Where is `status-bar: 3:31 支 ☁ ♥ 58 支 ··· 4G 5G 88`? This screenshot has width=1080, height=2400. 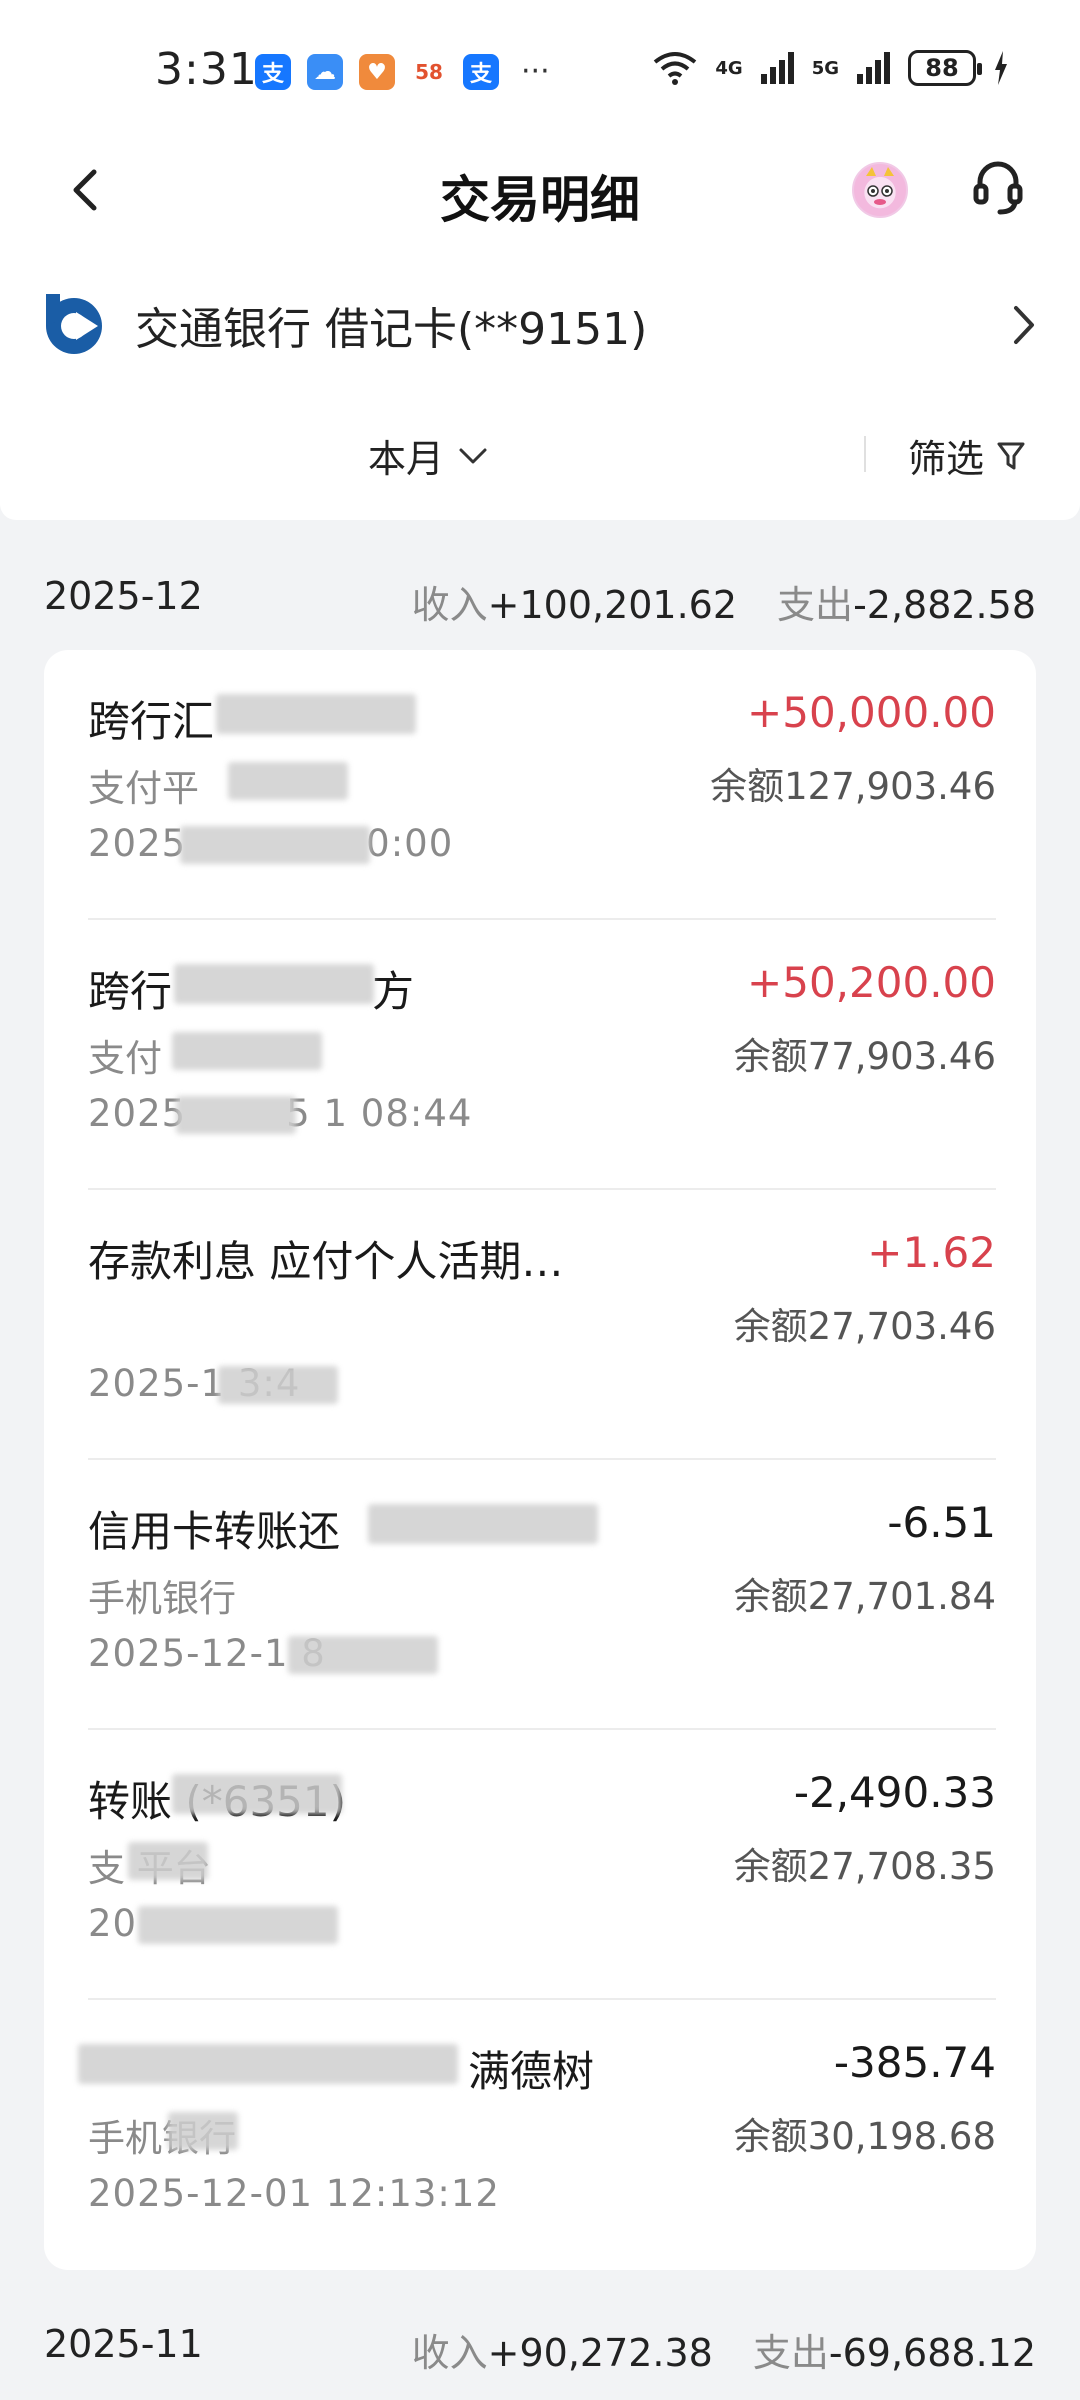
status-bar: 3:31 支 ☁ ♥ 58 支 ··· 4G 5G 88 is located at coordinates (540, 75).